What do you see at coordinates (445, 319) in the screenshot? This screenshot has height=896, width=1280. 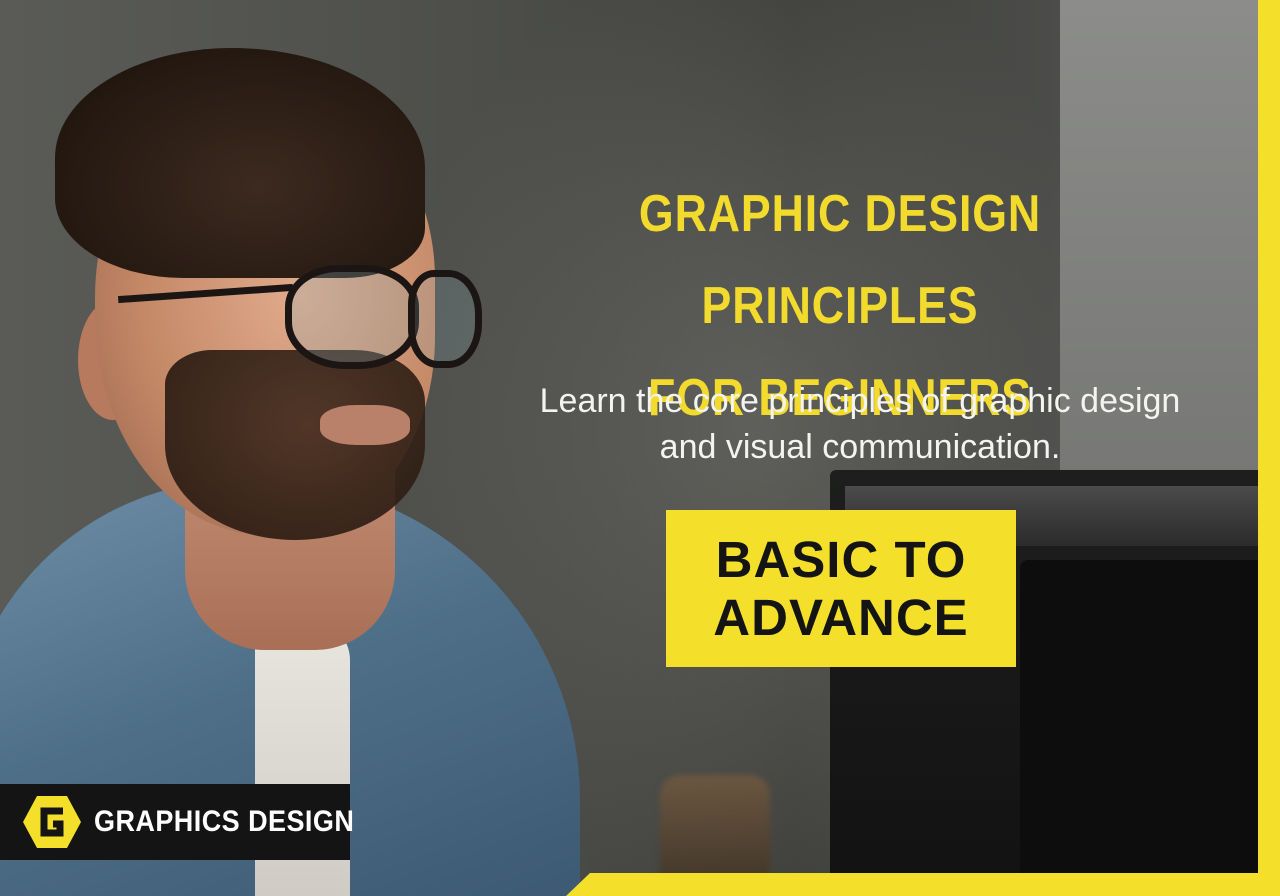 I see `glasses-lens-right` at bounding box center [445, 319].